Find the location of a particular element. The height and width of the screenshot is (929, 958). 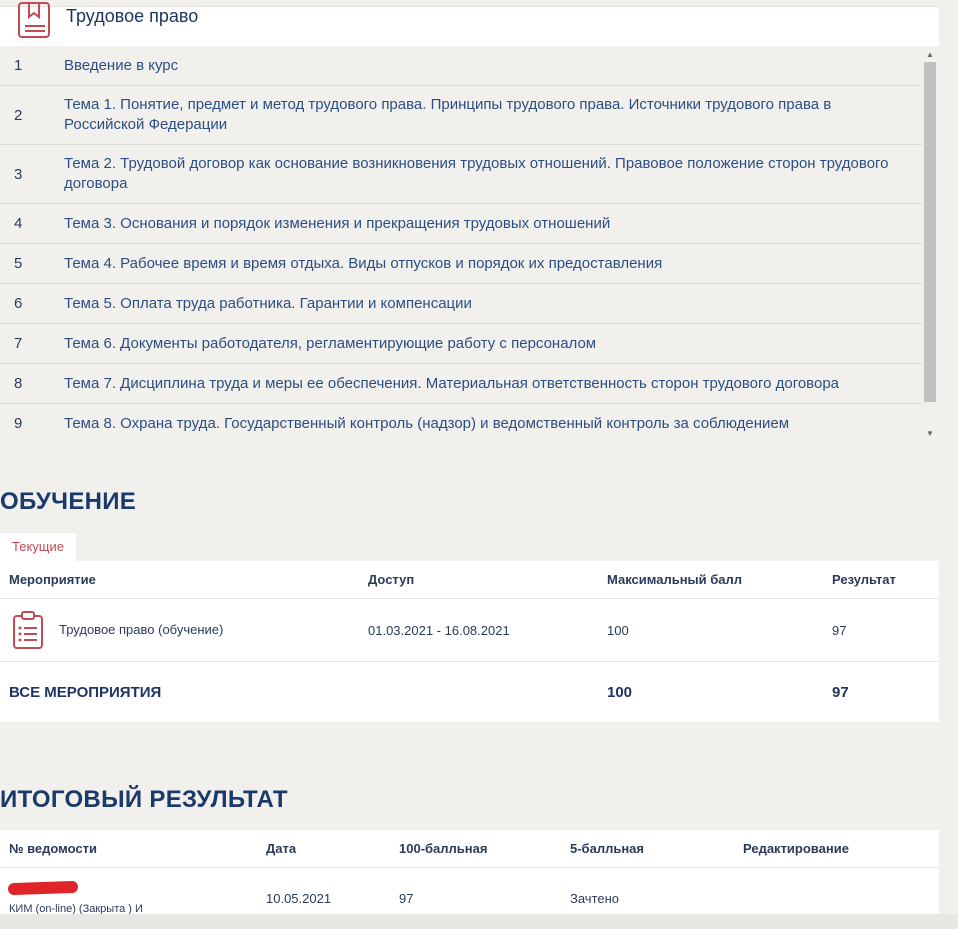

scroll-up-icon: ▲ is located at coordinates (930, 54).